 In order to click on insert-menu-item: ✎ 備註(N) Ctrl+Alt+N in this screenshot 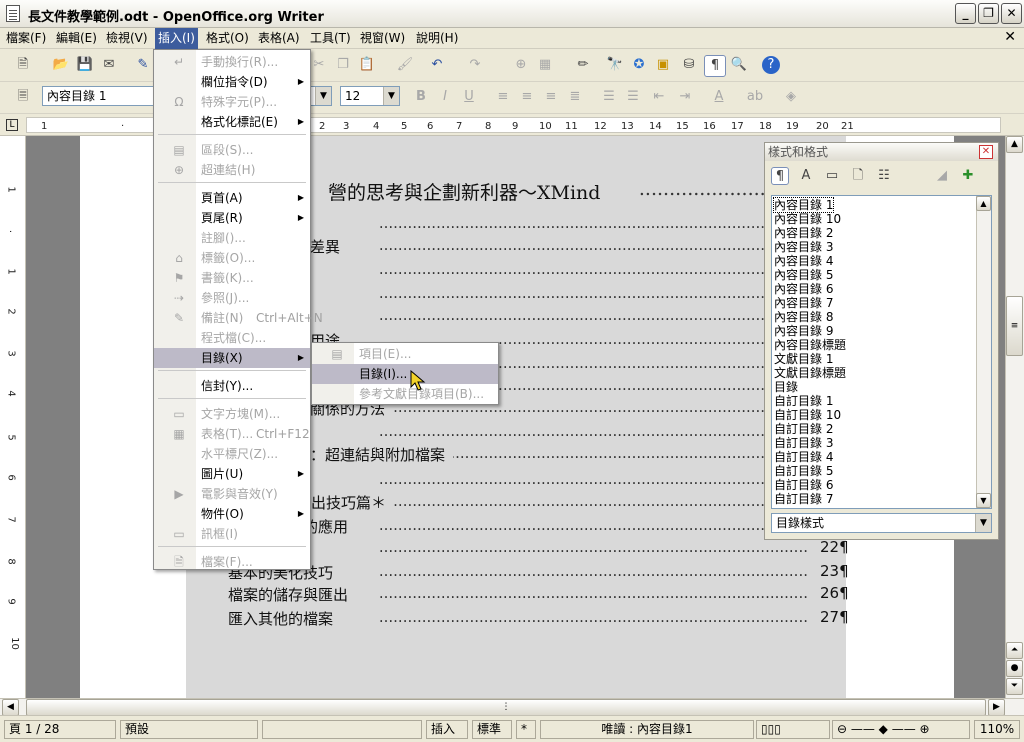, I will do `click(238, 318)`.